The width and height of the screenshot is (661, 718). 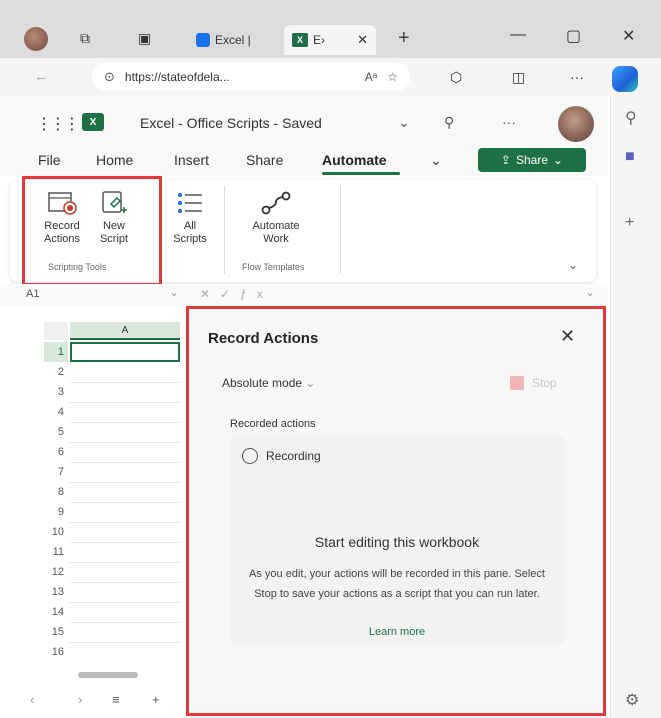 I want to click on profile-avatar, so click(x=36, y=39).